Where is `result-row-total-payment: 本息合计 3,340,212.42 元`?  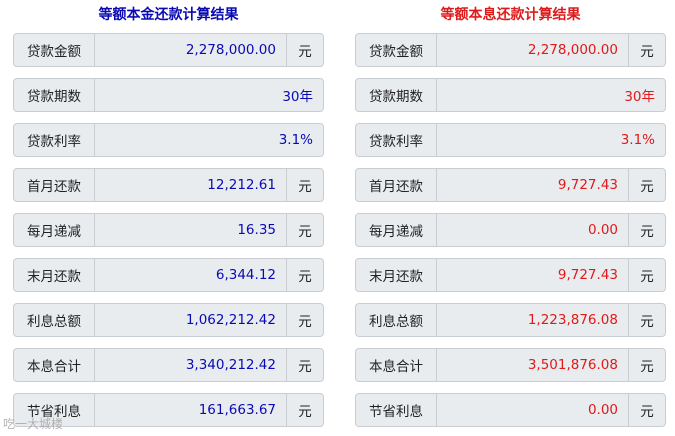 result-row-total-payment: 本息合计 3,340,212.42 元 is located at coordinates (168, 365).